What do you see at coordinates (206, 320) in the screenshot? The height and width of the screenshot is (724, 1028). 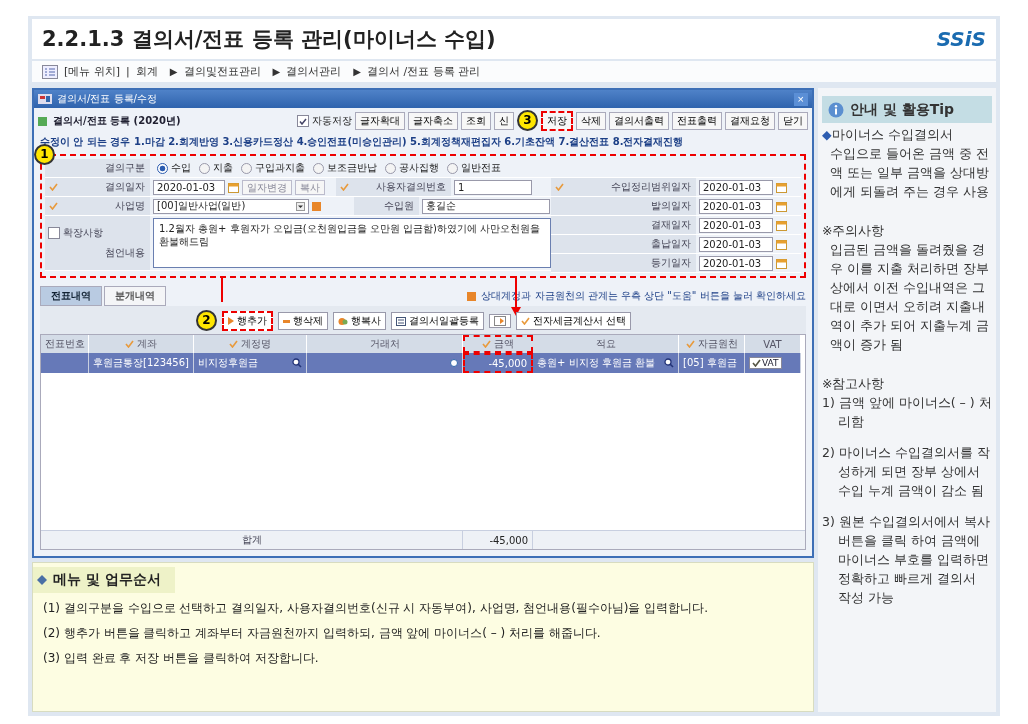 I see `step-badge: 2` at bounding box center [206, 320].